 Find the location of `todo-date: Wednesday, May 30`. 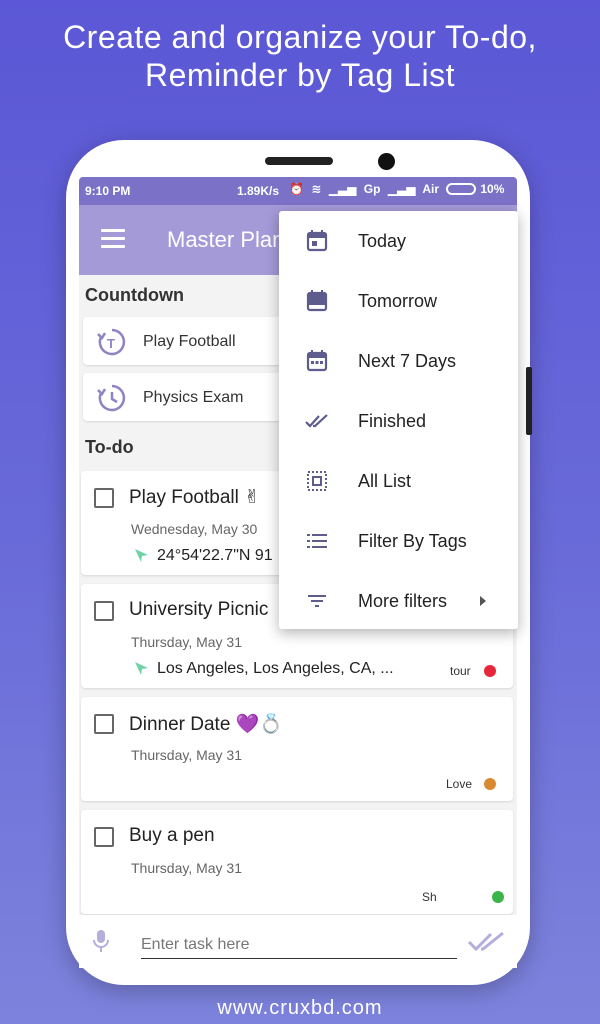

todo-date: Wednesday, May 30 is located at coordinates (194, 529).